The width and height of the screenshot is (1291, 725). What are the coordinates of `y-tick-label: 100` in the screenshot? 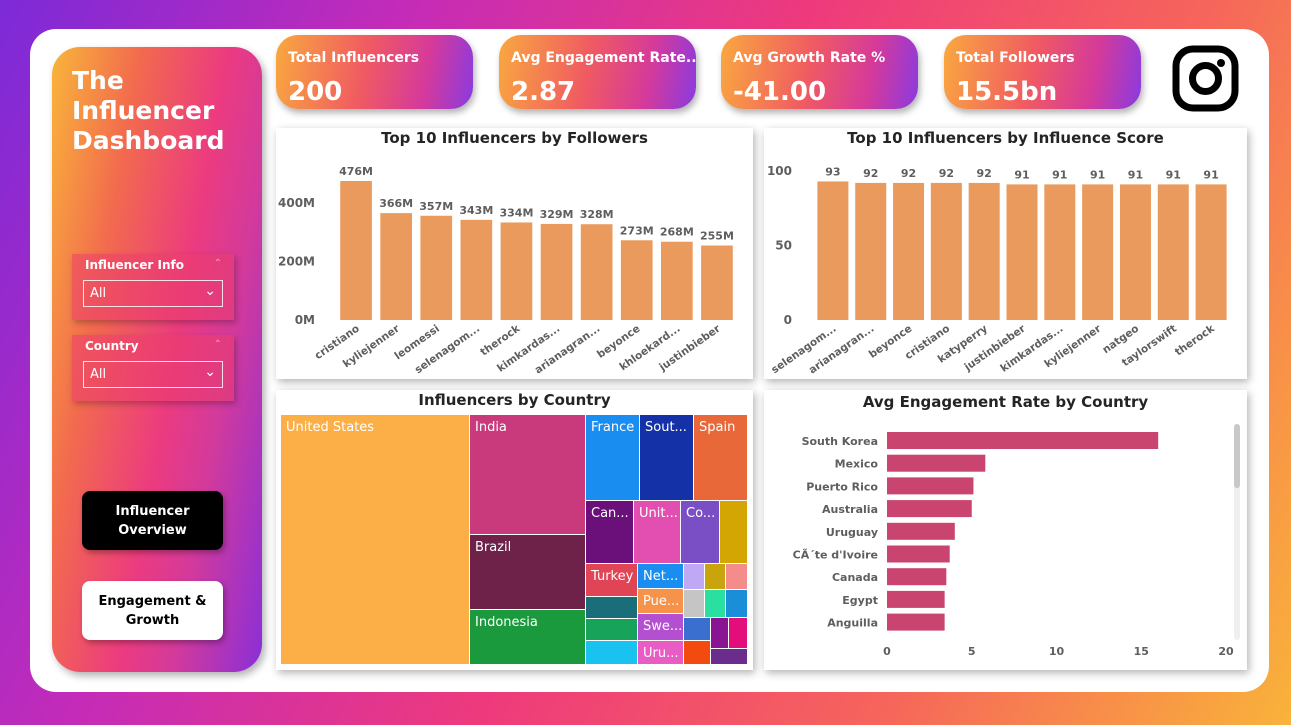 It's located at (779, 171).